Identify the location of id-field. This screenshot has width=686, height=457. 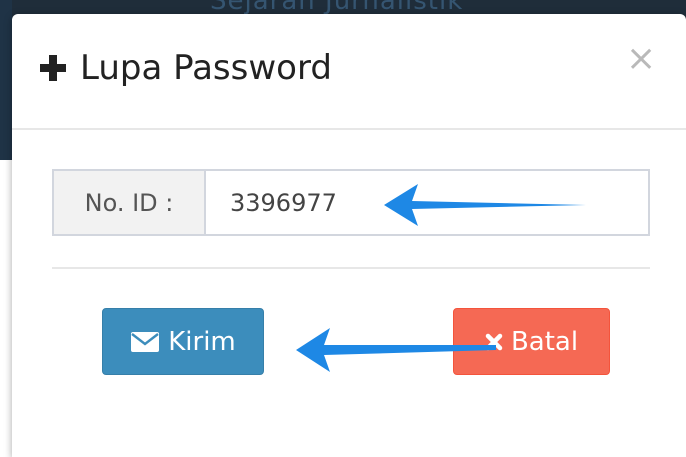
(427, 202).